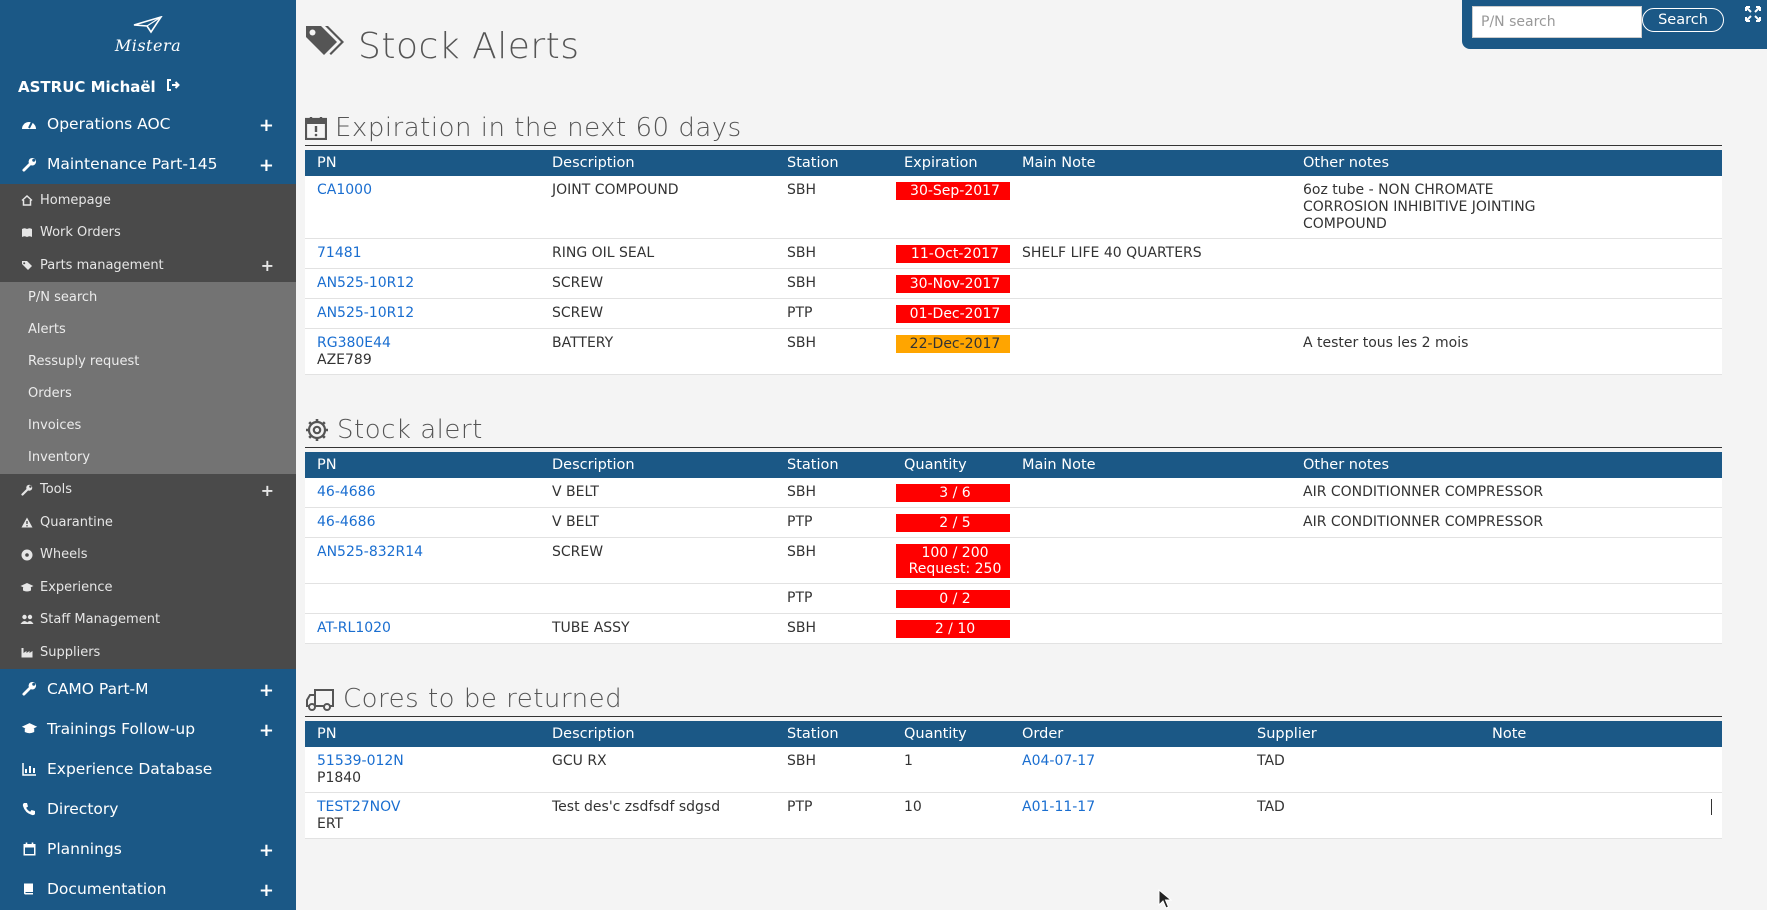 The height and width of the screenshot is (910, 1767). I want to click on expiration-badge: 11-Oct-2017, so click(955, 254).